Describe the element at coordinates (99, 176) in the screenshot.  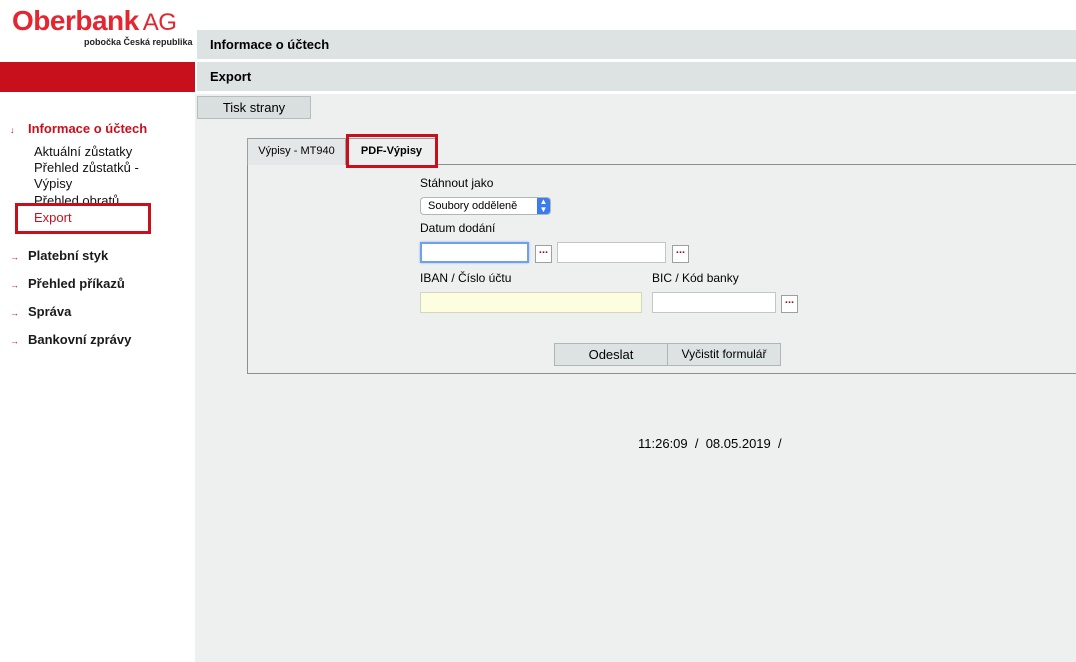
I see `sidebar-subitem-balance-overview: Přehled zůstatků - Výpisy` at that location.